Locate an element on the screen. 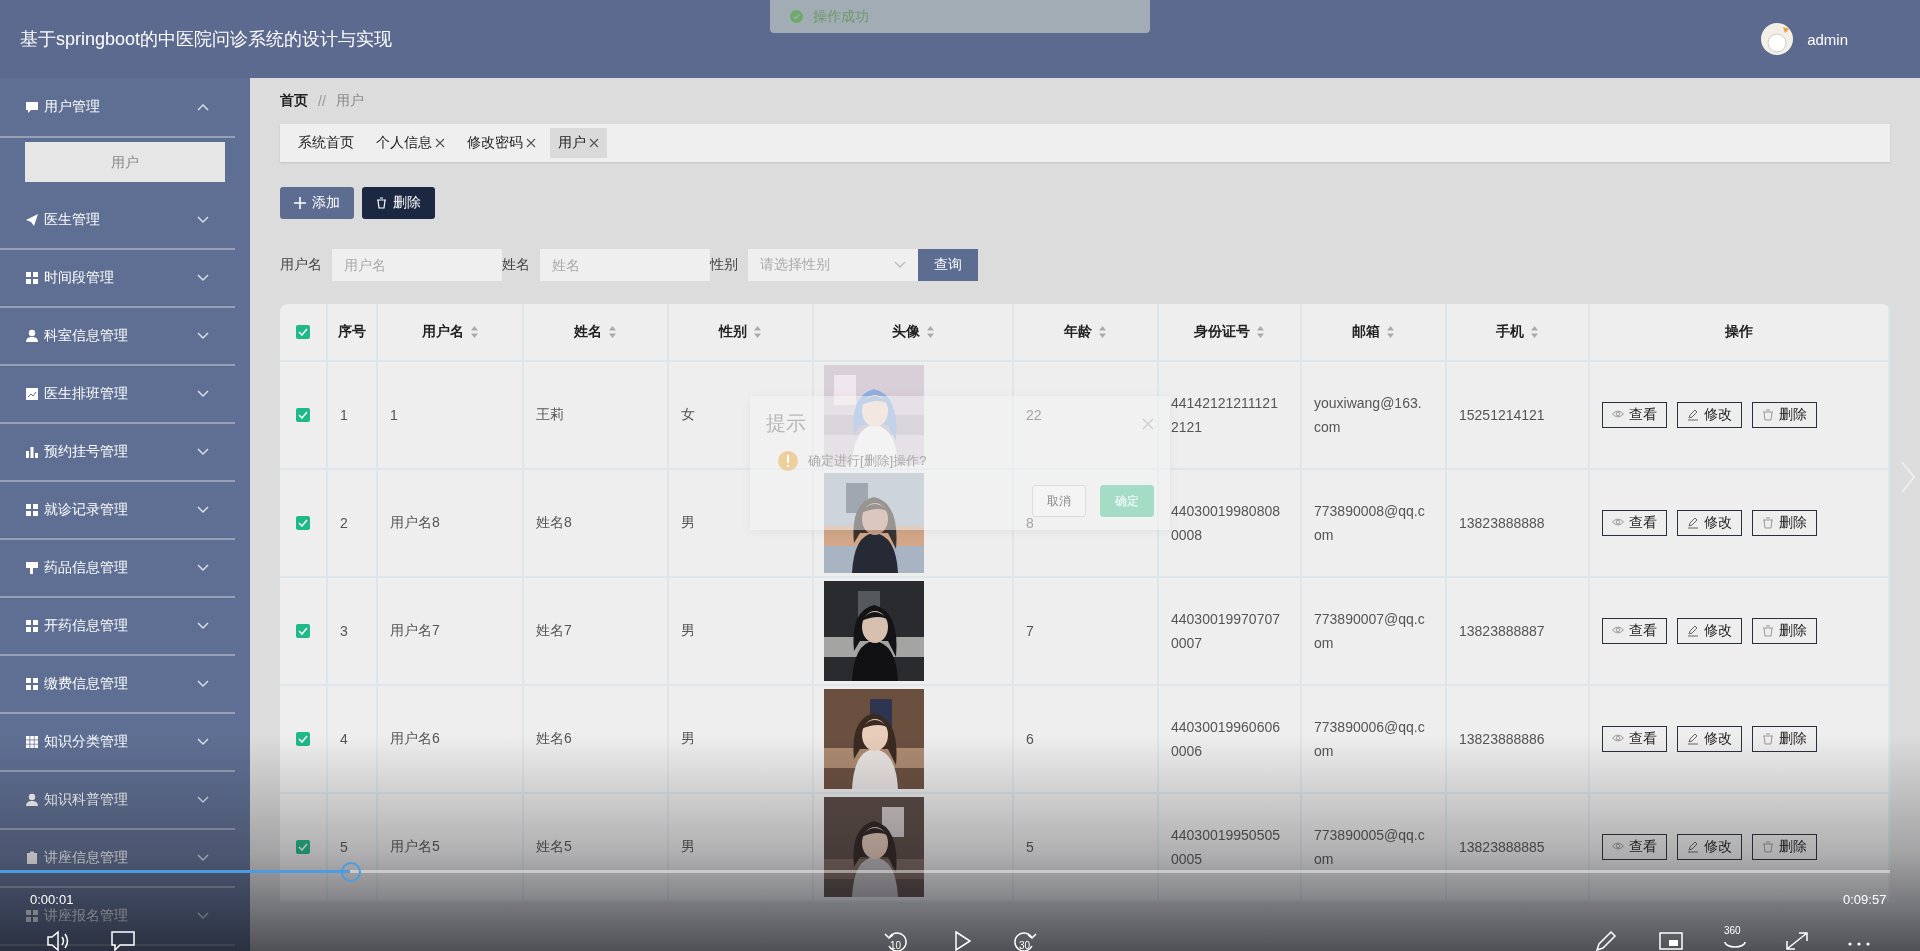  progress-handle is located at coordinates (350, 872).